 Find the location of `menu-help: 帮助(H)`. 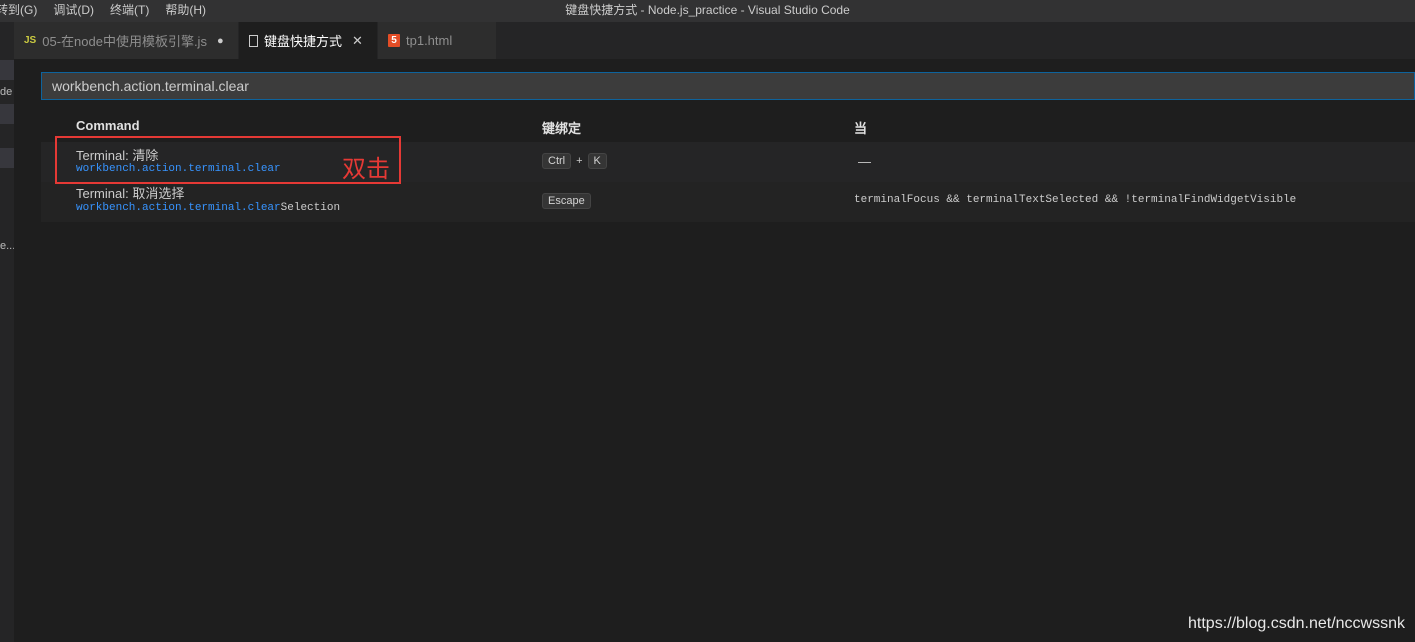

menu-help: 帮助(H) is located at coordinates (185, 11).